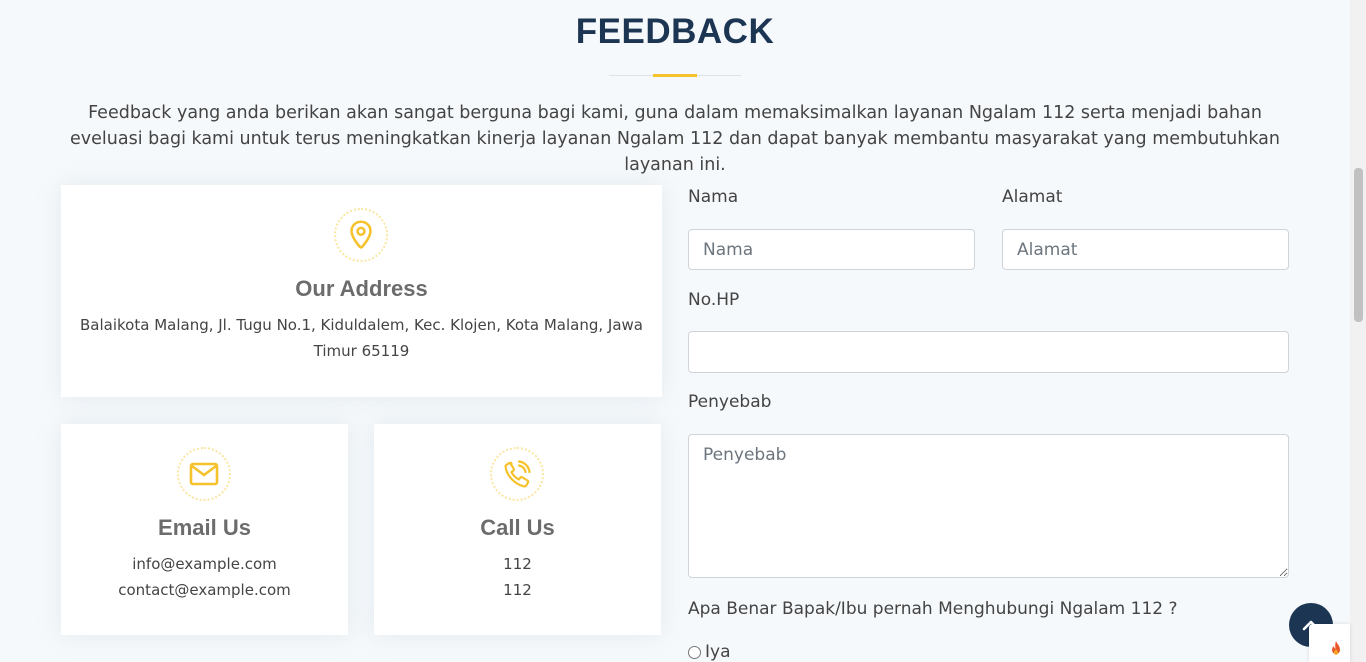 The image size is (1366, 662). I want to click on nohp-label: No.HP, so click(714, 300).